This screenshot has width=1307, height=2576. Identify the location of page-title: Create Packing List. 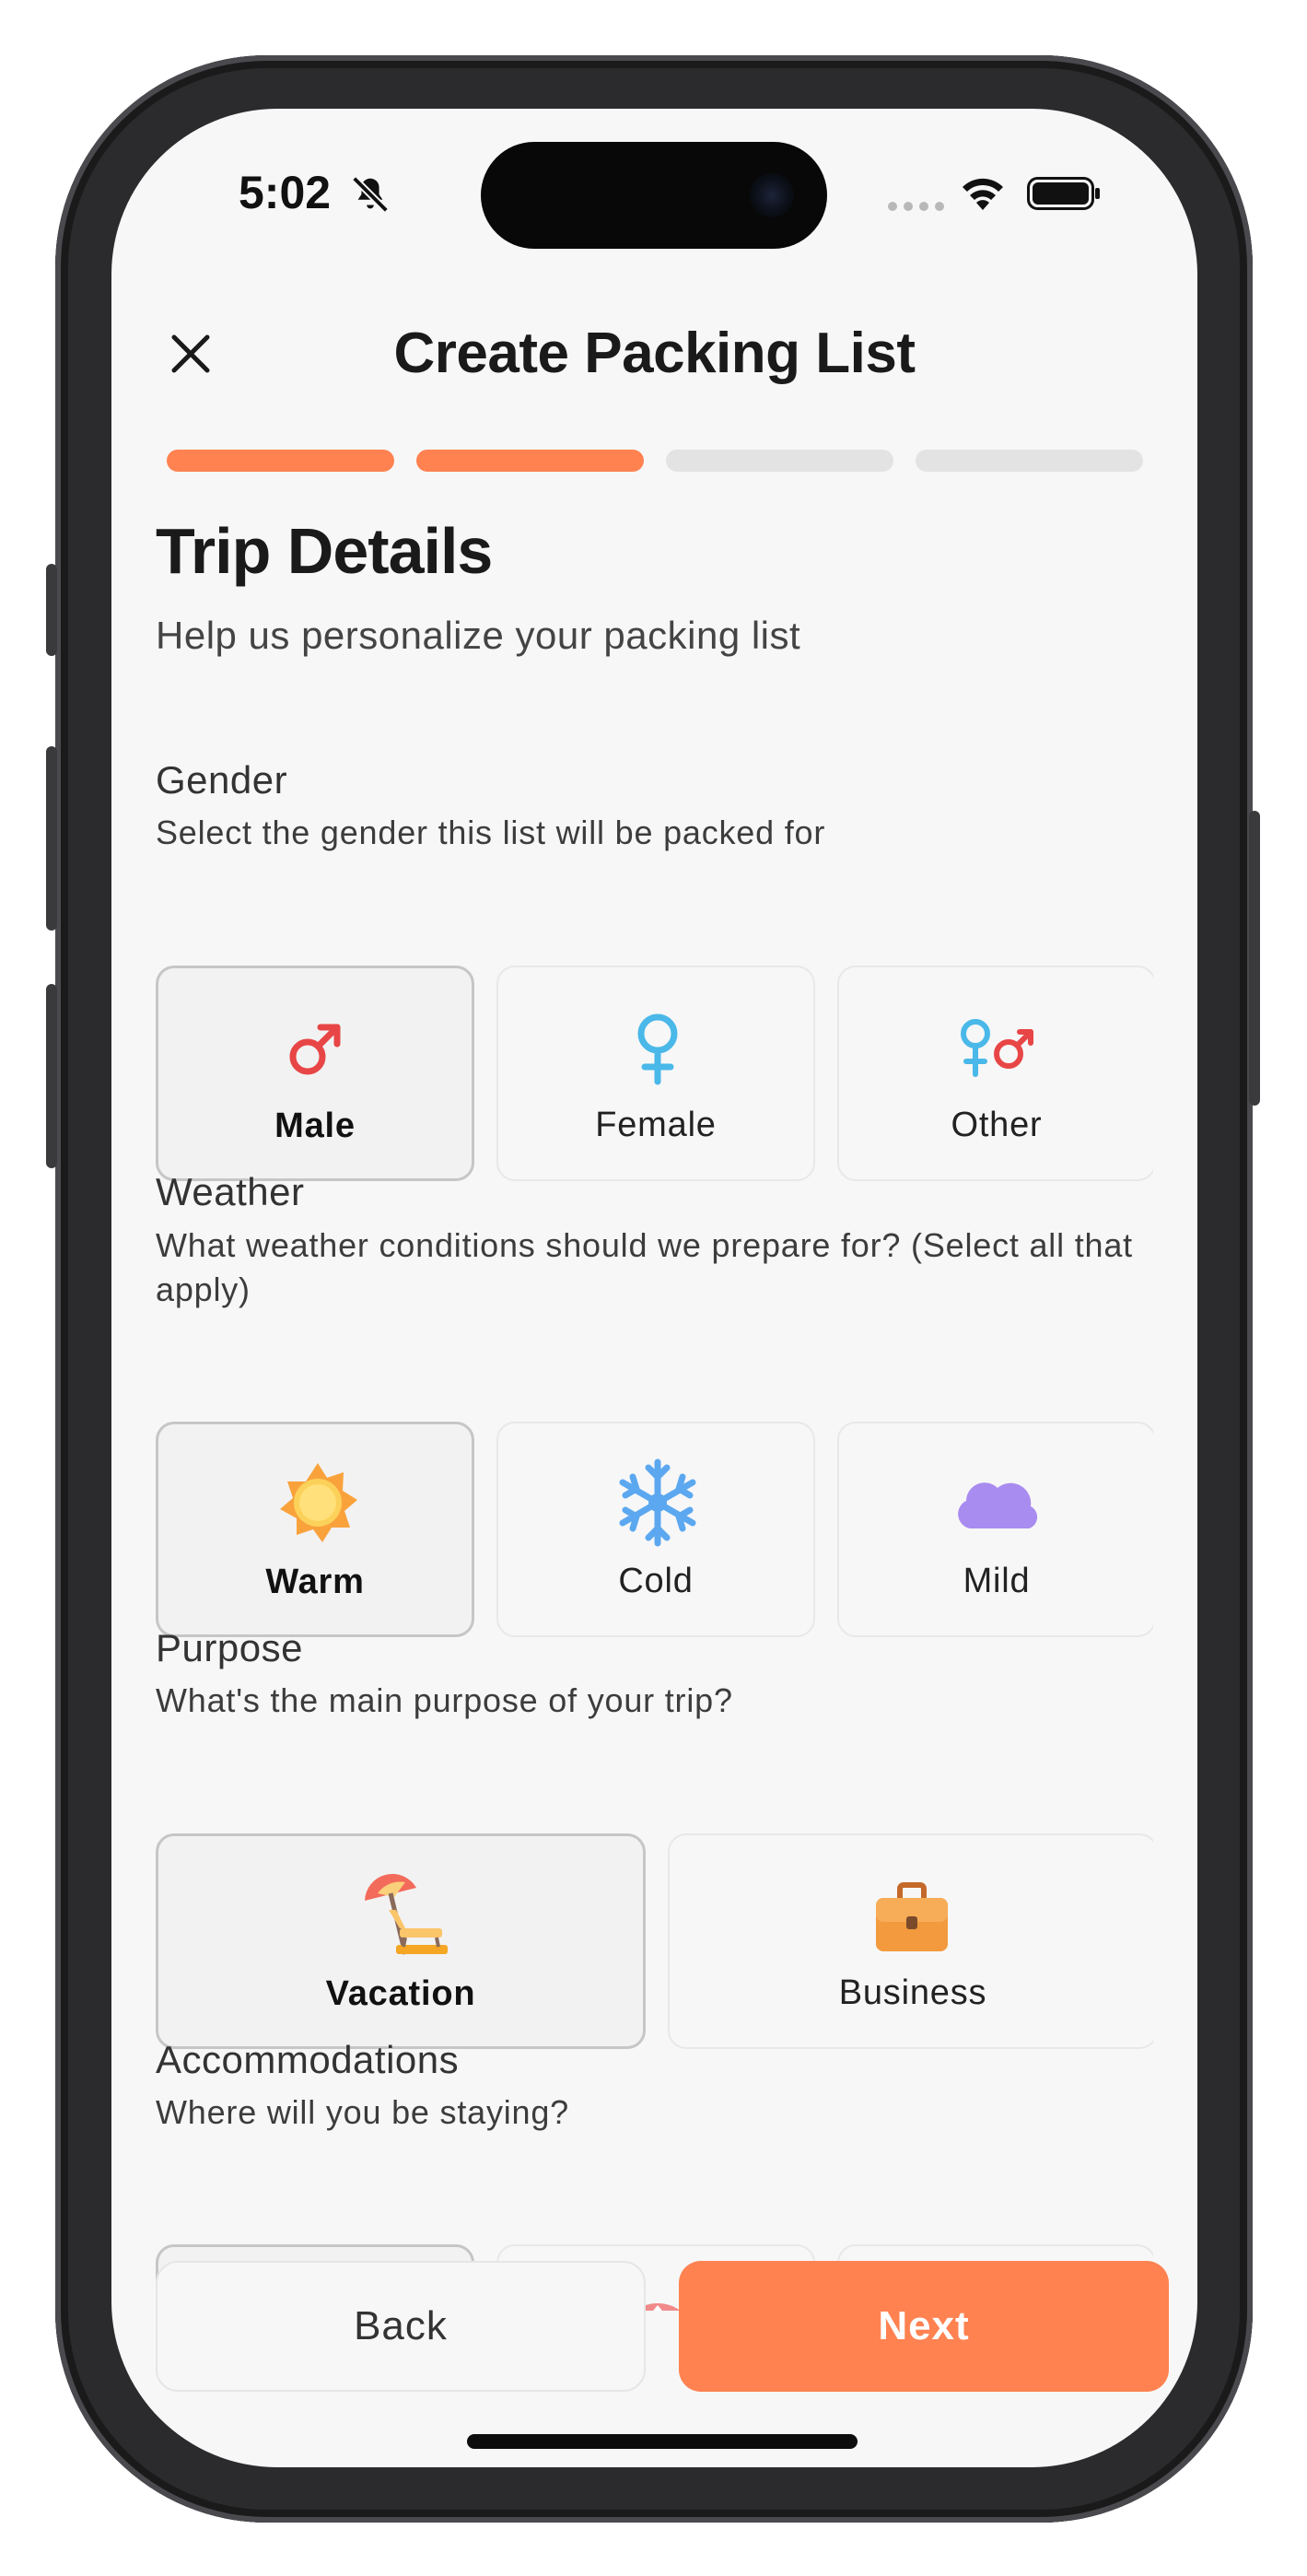
(654, 353).